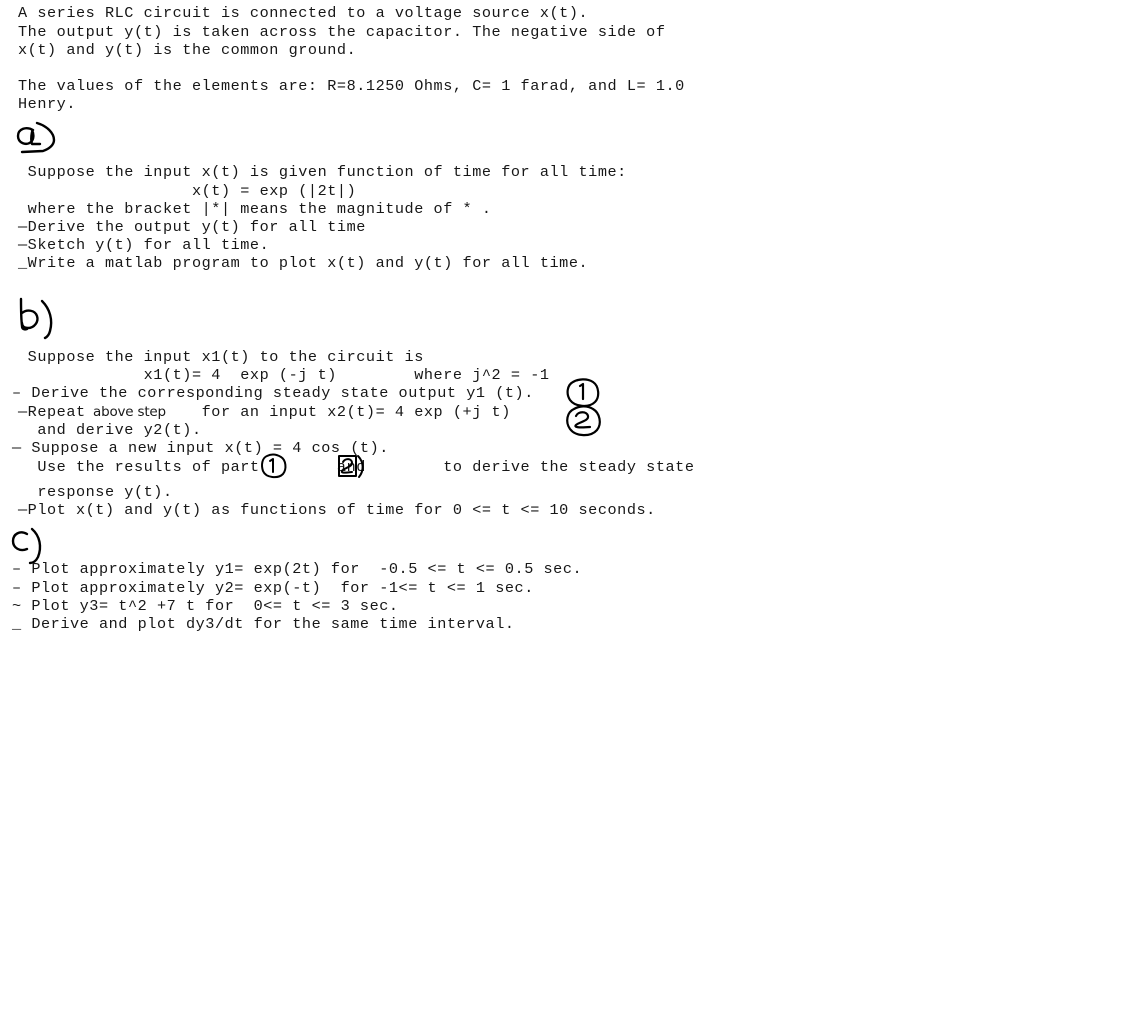  Describe the element at coordinates (264, 412) in the screenshot. I see `section-b-task-repeat: —Repeat for an input x2(t)= 4 exp (+j t)` at that location.